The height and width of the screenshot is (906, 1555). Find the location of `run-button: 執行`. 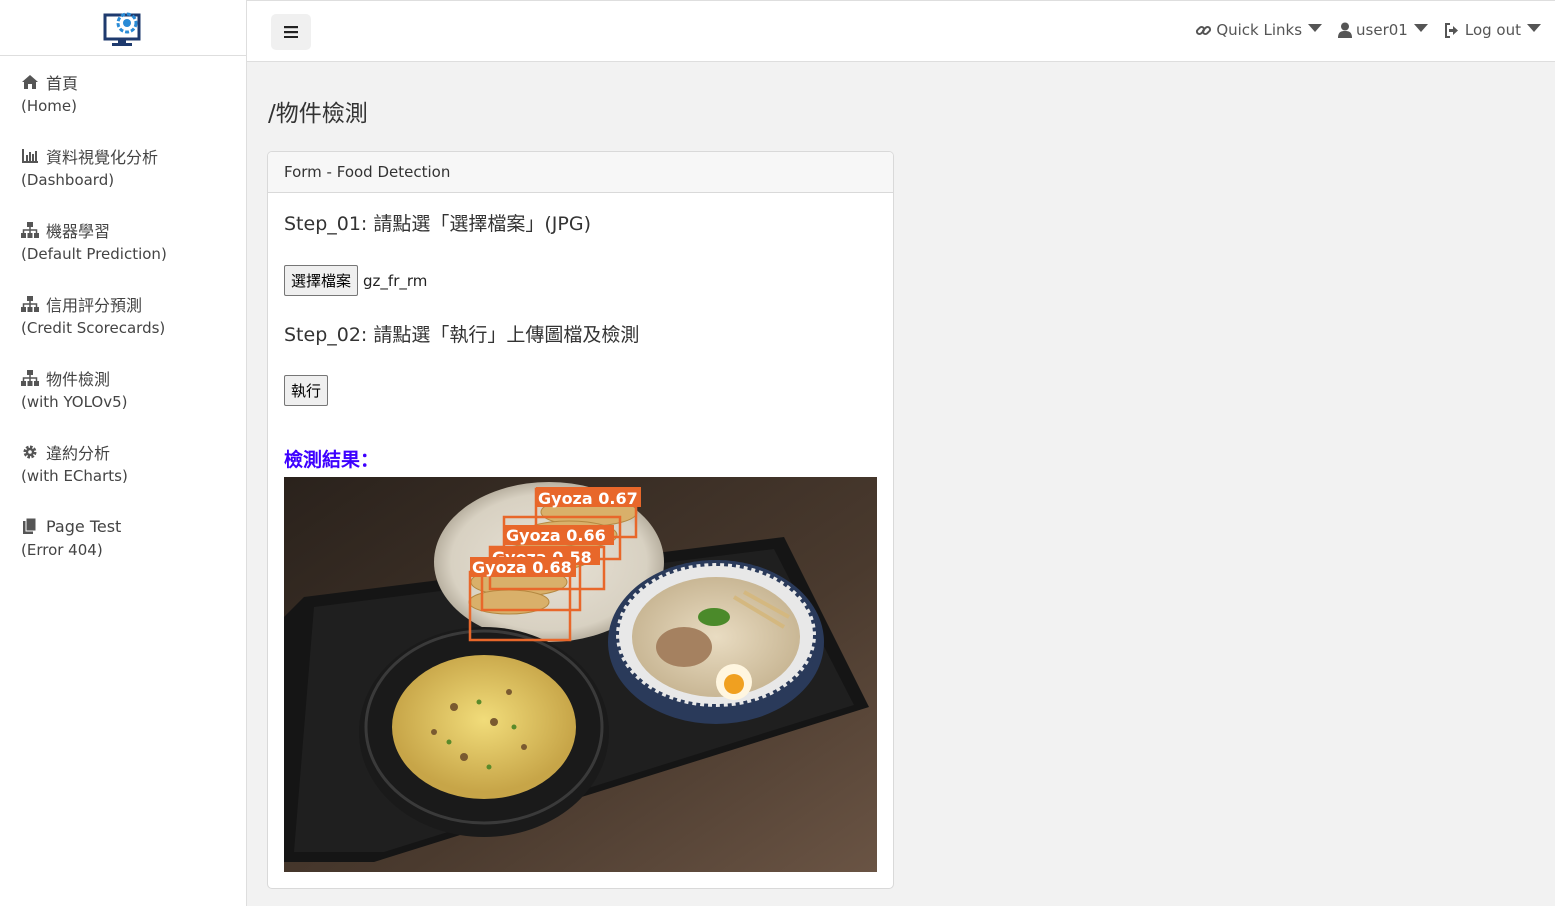

run-button: 執行 is located at coordinates (306, 390).